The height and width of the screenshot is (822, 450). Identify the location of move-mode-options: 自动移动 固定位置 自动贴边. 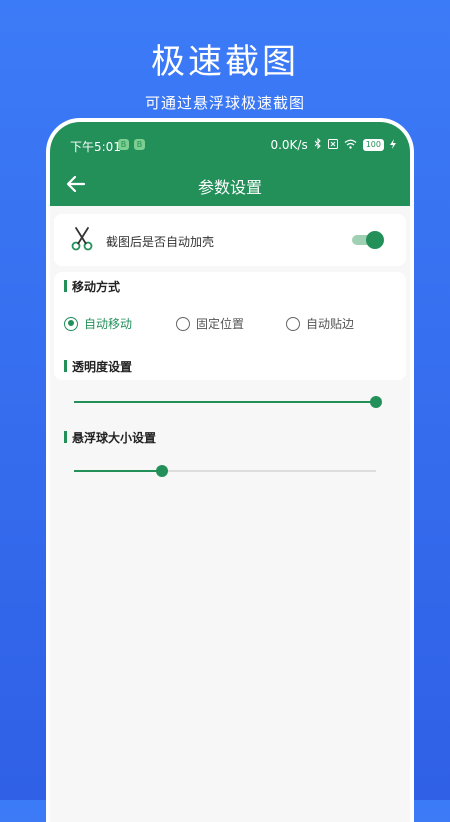
(237, 326).